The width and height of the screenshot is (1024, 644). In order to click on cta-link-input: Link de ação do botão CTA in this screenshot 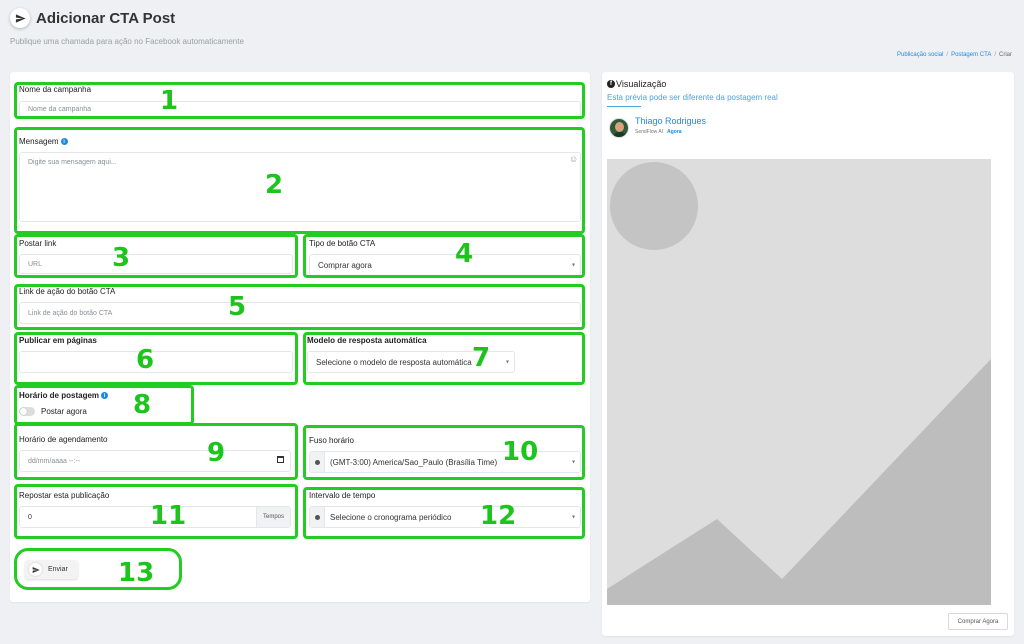, I will do `click(300, 313)`.